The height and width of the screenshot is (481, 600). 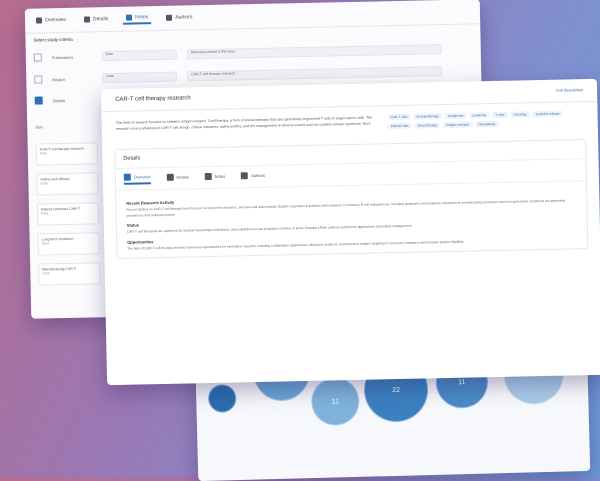 I want to click on more-link: More, so click(x=367, y=124).